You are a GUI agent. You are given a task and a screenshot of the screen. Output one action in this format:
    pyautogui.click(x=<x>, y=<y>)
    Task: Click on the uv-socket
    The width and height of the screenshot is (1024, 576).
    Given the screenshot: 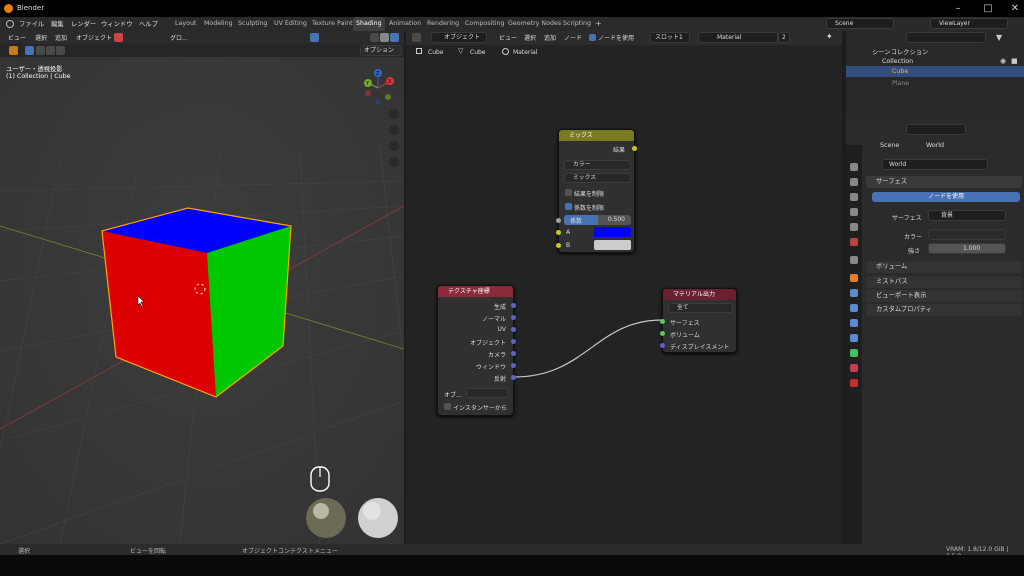 What is the action you would take?
    pyautogui.click(x=513, y=329)
    